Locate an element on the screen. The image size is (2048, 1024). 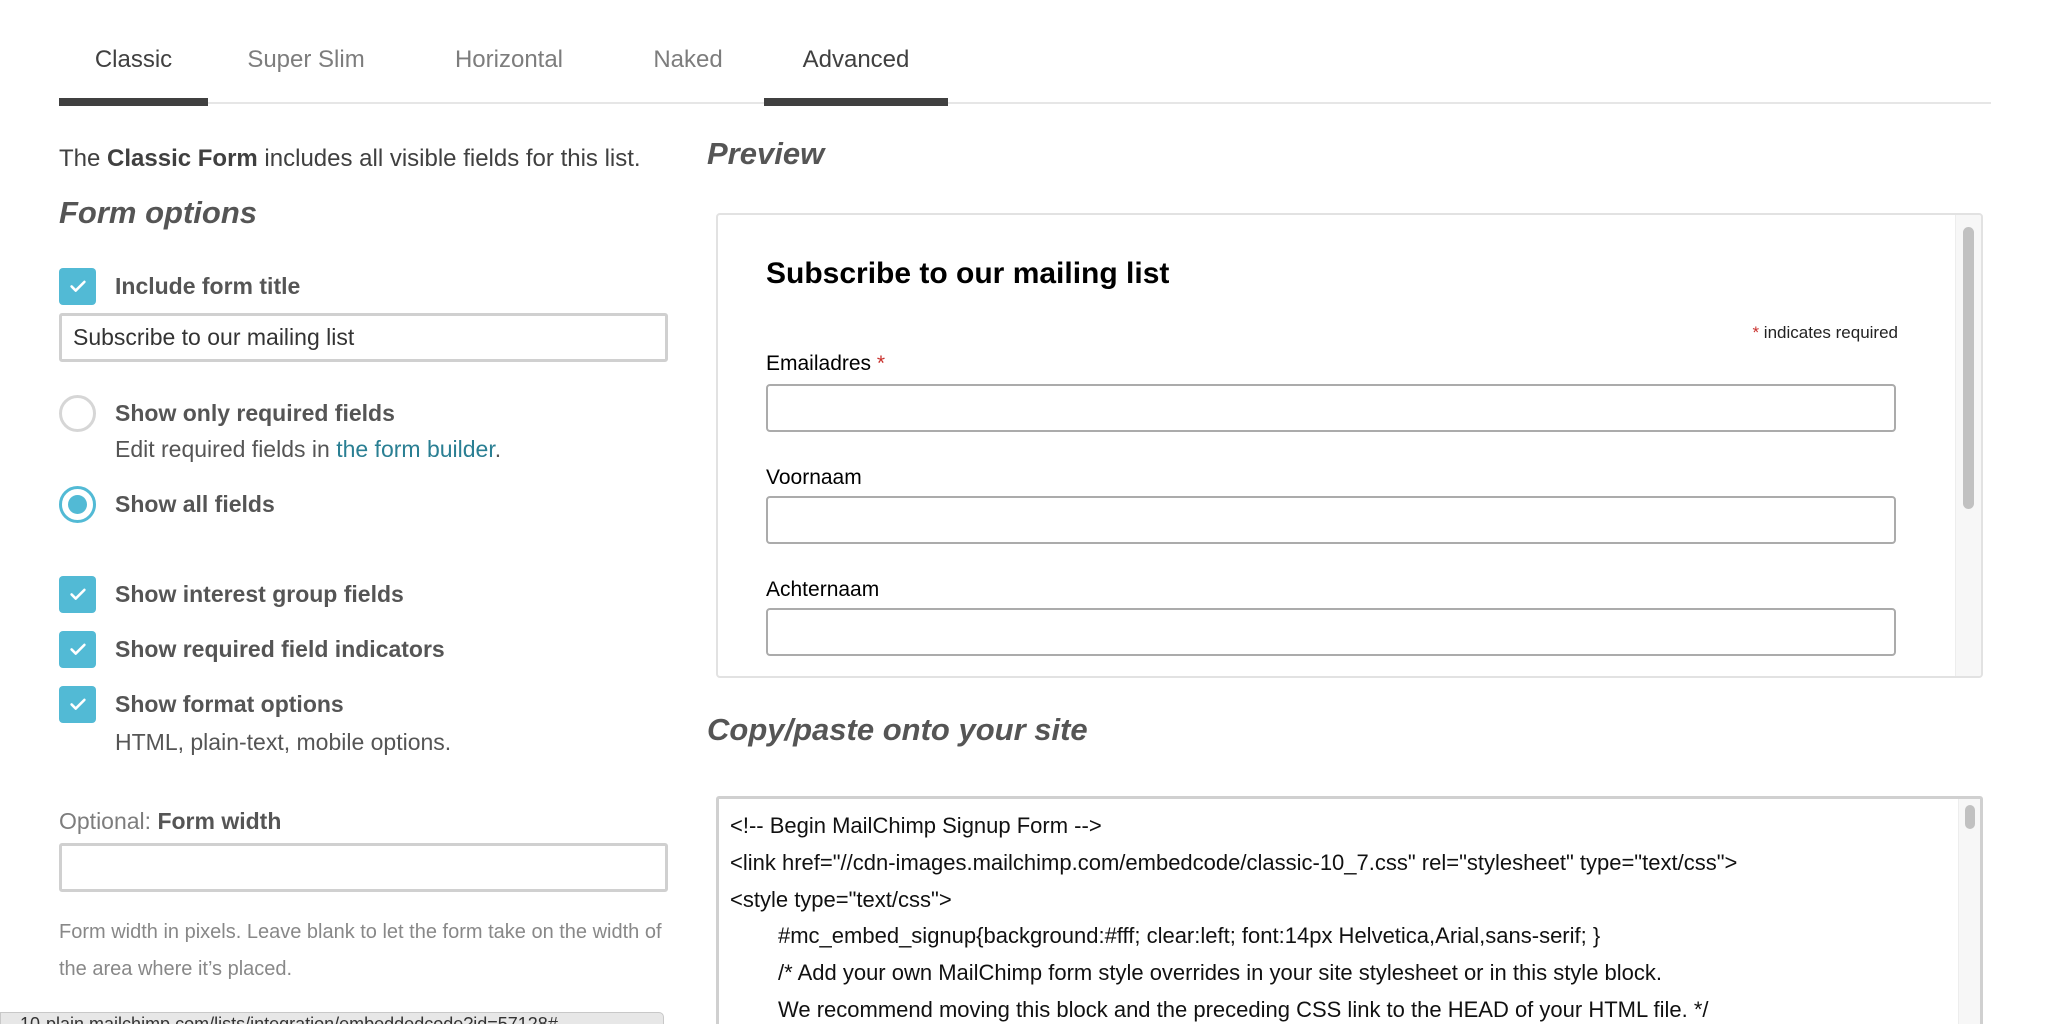
include-title-checkbox is located at coordinates (77, 286).